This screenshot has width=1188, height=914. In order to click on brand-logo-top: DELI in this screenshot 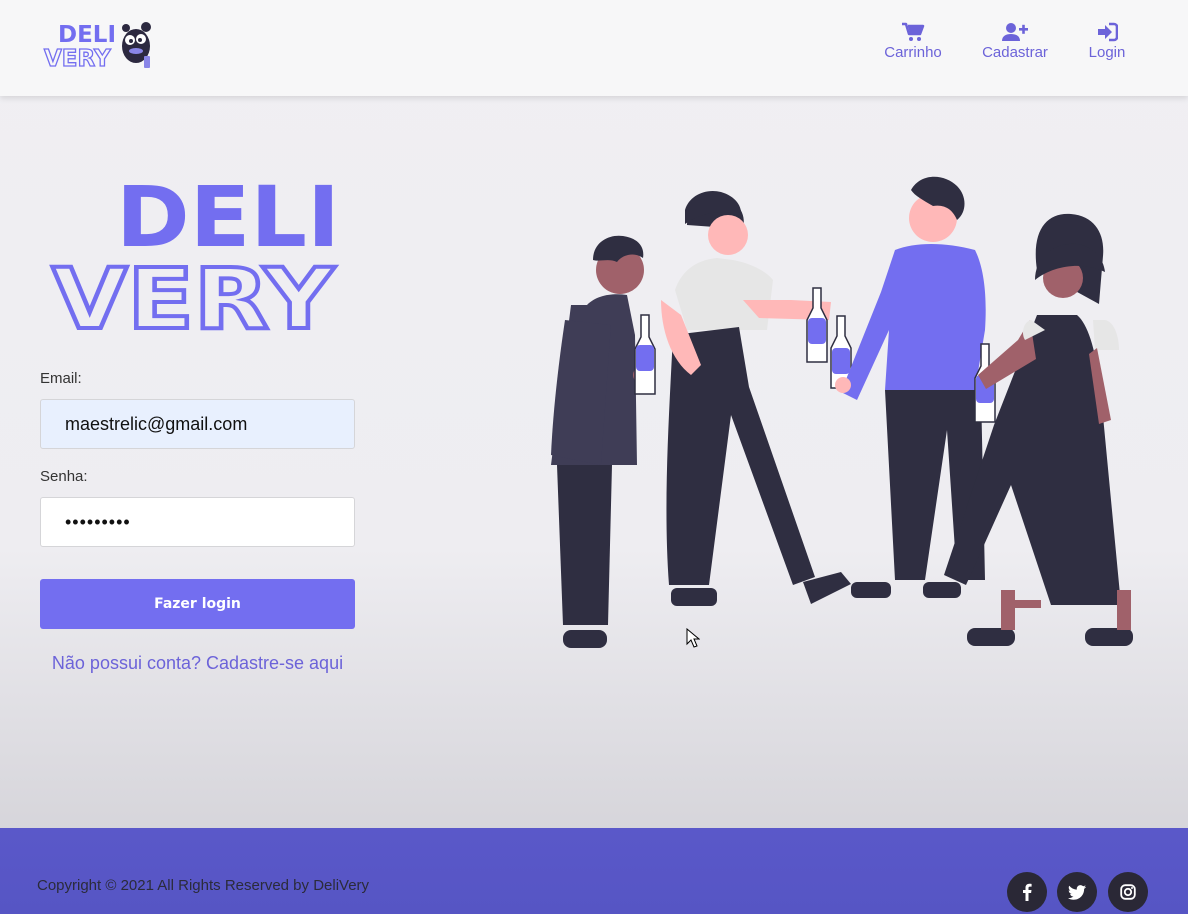, I will do `click(87, 35)`.